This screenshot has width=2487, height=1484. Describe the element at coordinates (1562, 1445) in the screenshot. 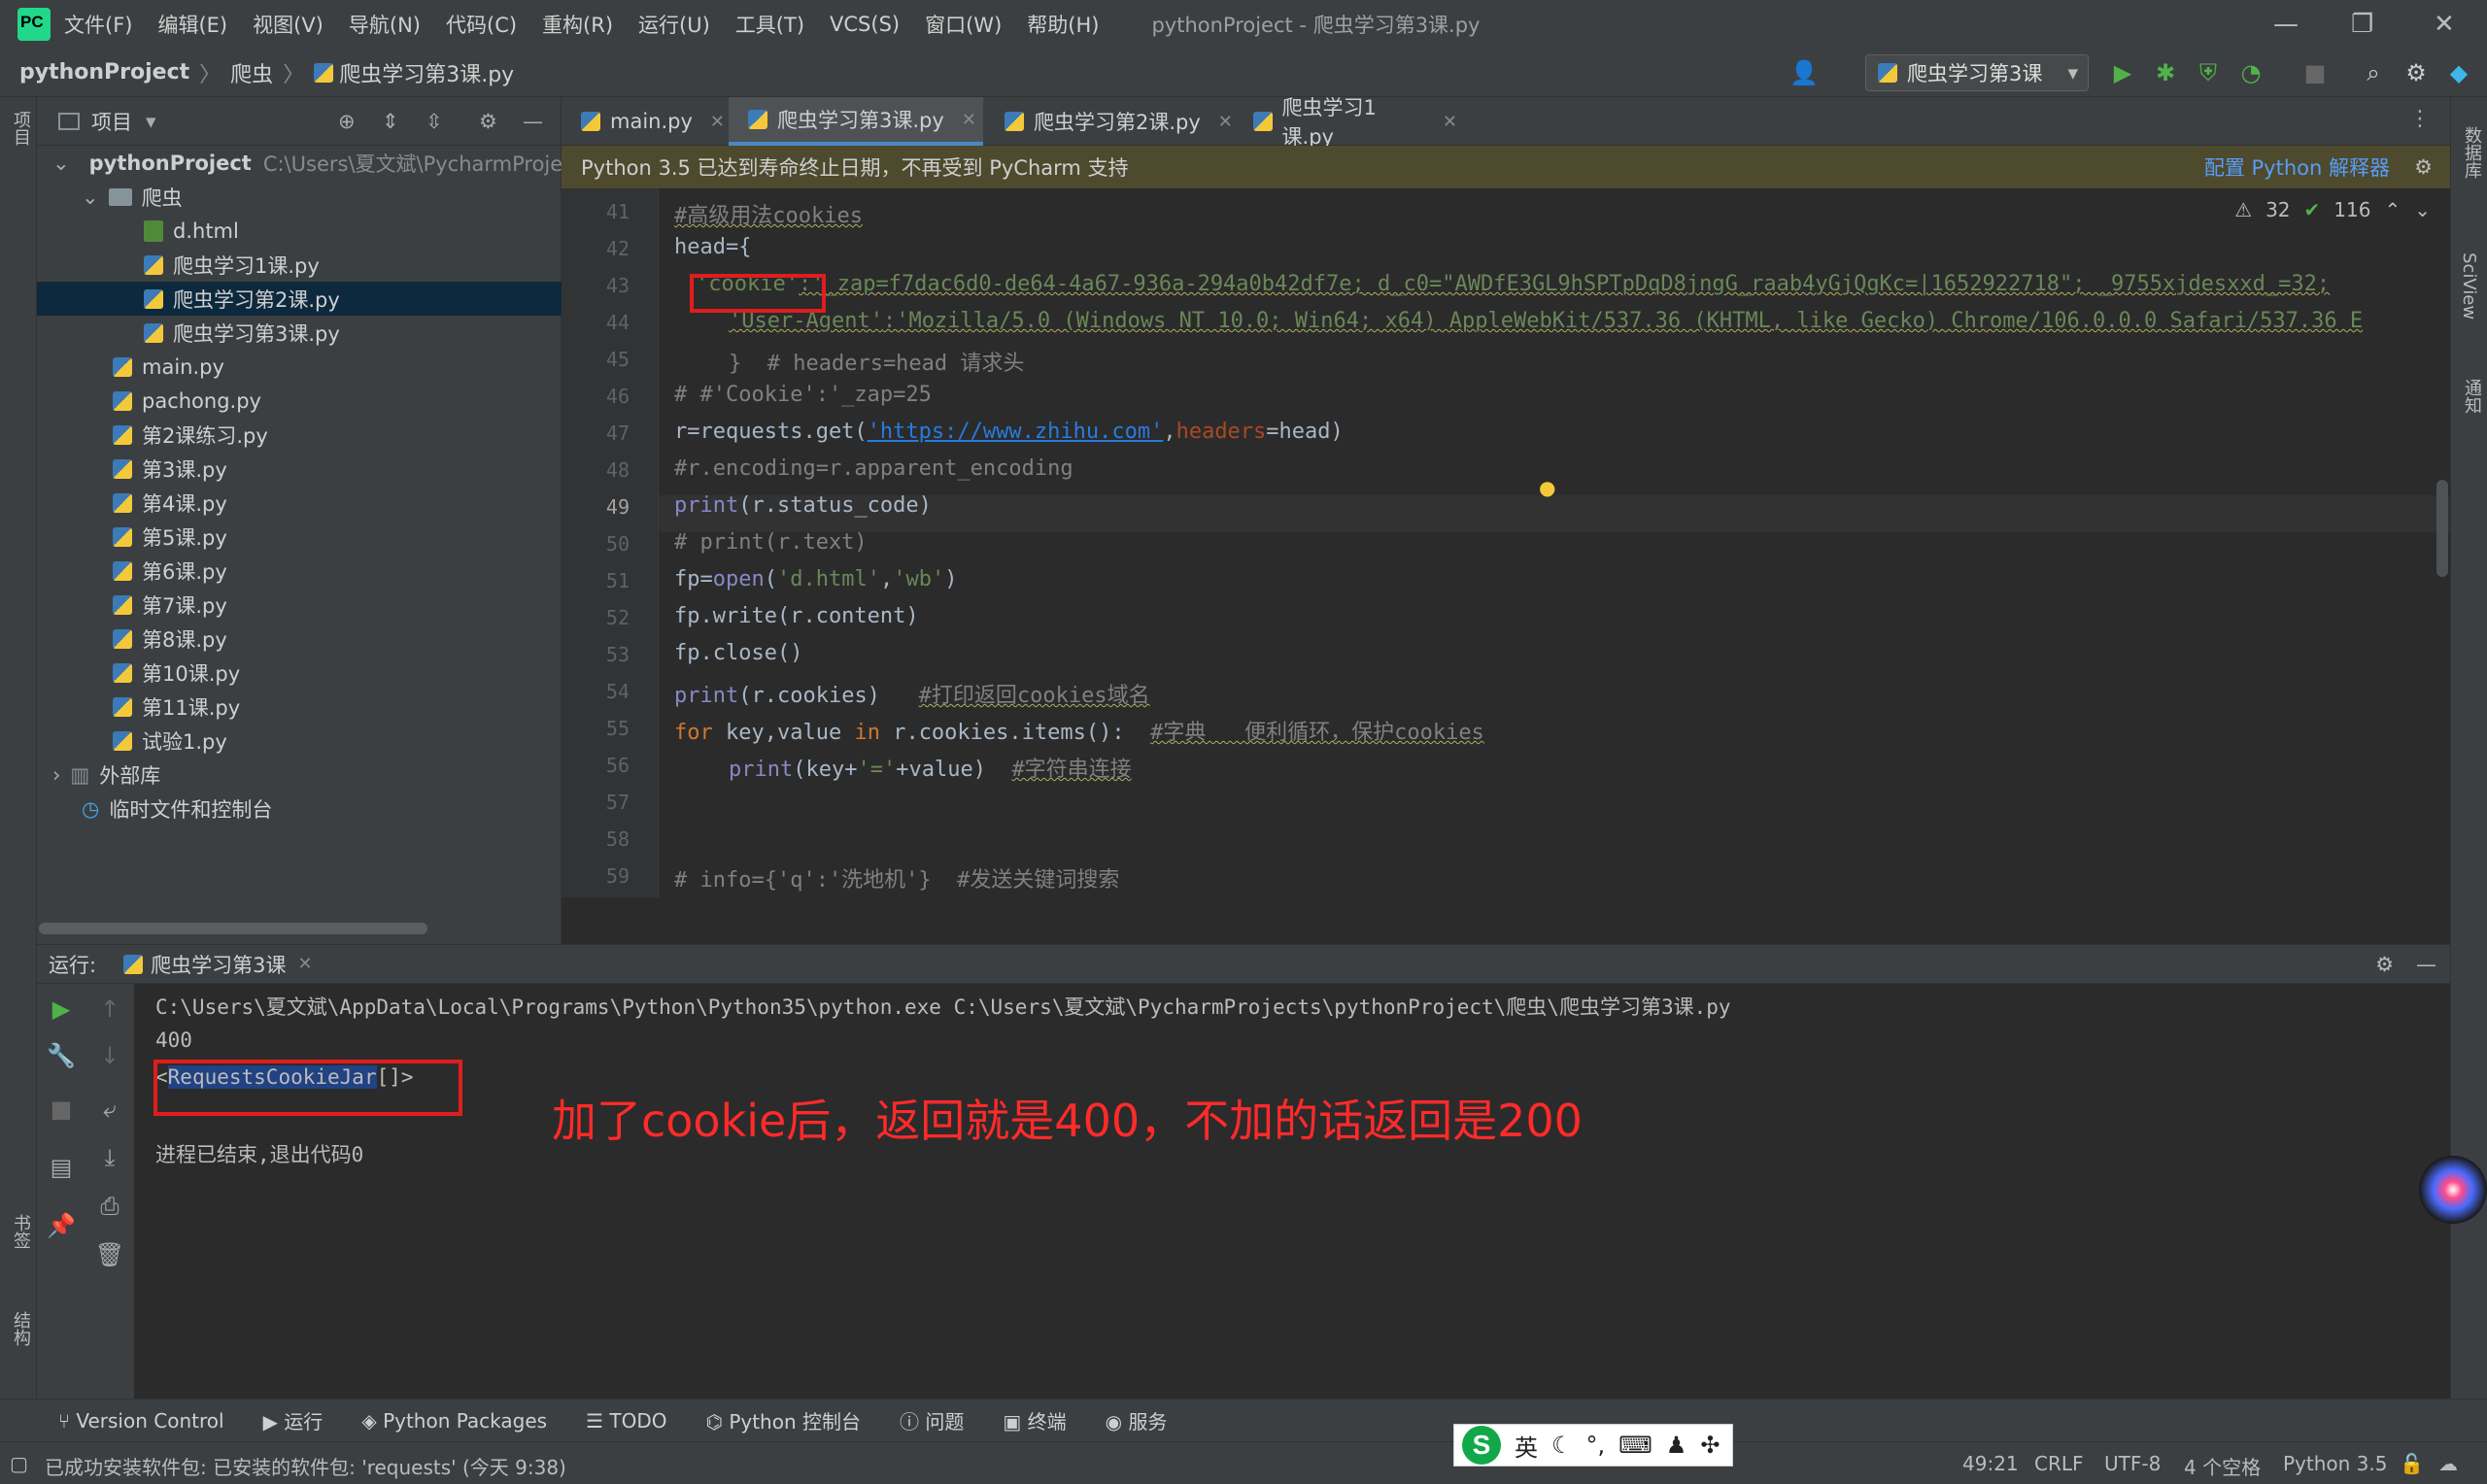

I see `moon-icon: ☾` at that location.